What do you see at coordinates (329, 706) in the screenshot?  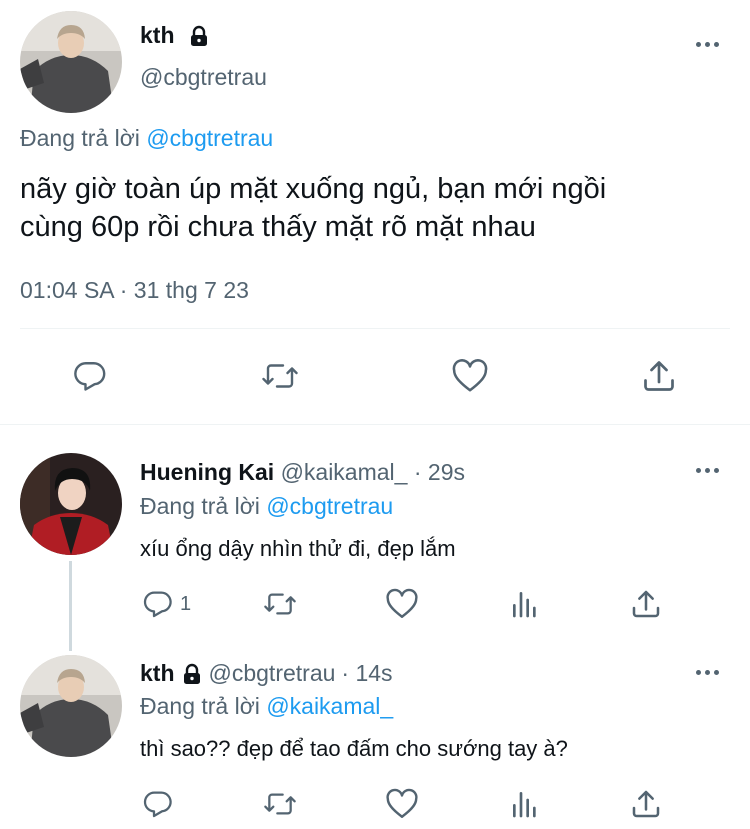 I see `replying-to-handle: @kaikamal_` at bounding box center [329, 706].